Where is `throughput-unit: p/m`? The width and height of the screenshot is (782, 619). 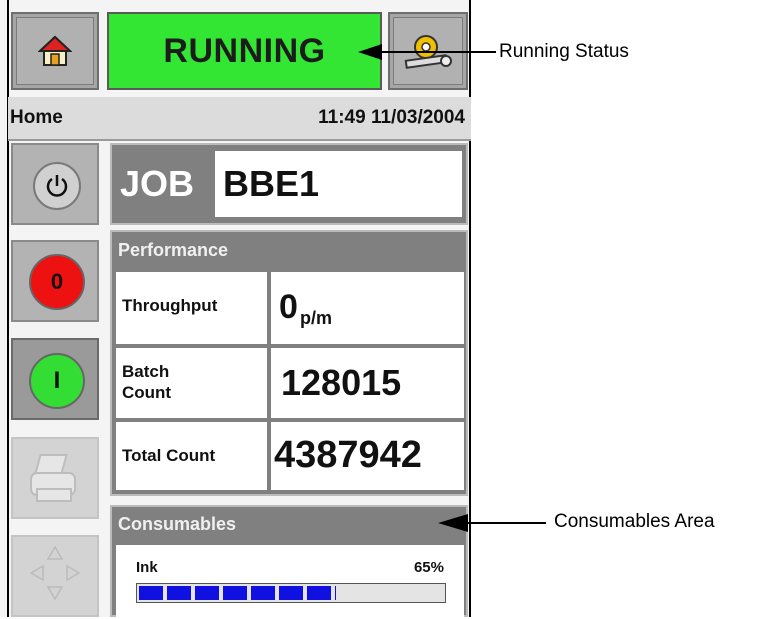
throughput-unit: p/m is located at coordinates (316, 318).